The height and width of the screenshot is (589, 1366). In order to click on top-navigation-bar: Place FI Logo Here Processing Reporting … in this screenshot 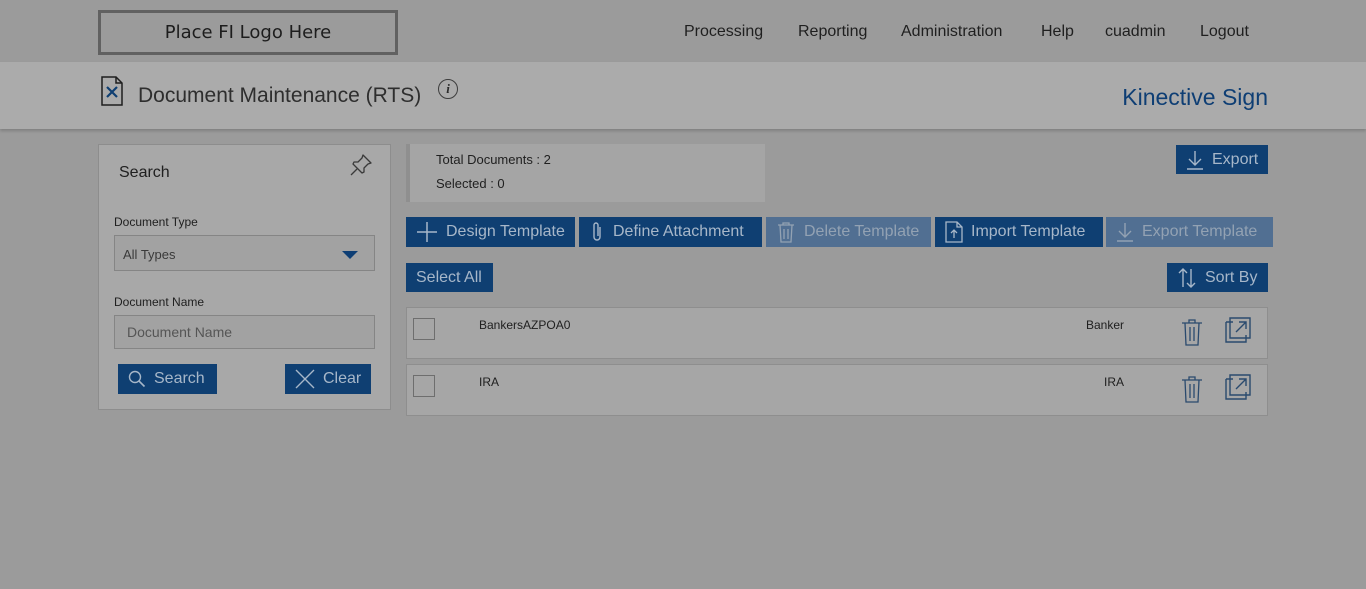, I will do `click(683, 31)`.